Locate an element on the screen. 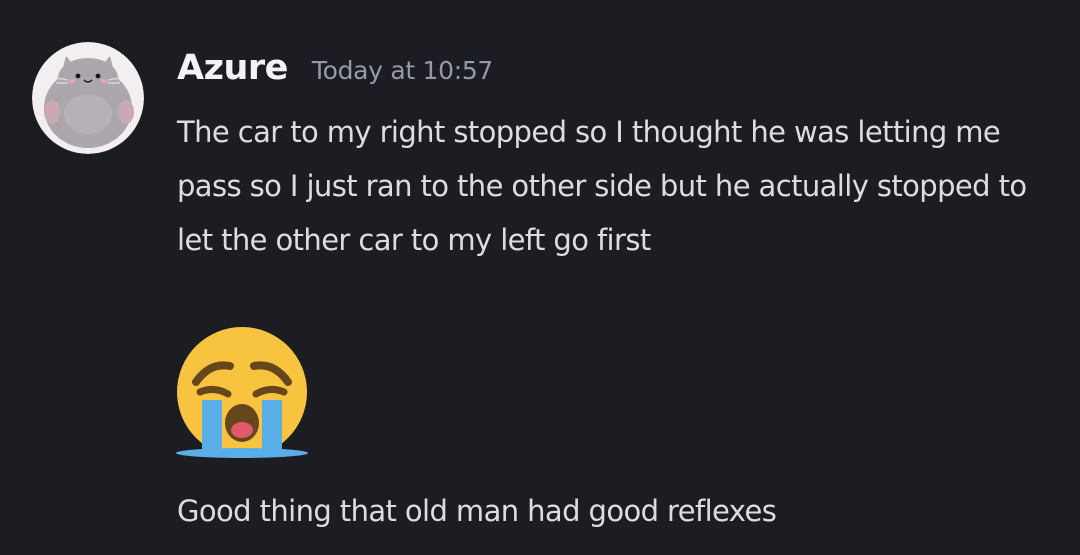  loudly-crying-face-icon is located at coordinates (242, 392).